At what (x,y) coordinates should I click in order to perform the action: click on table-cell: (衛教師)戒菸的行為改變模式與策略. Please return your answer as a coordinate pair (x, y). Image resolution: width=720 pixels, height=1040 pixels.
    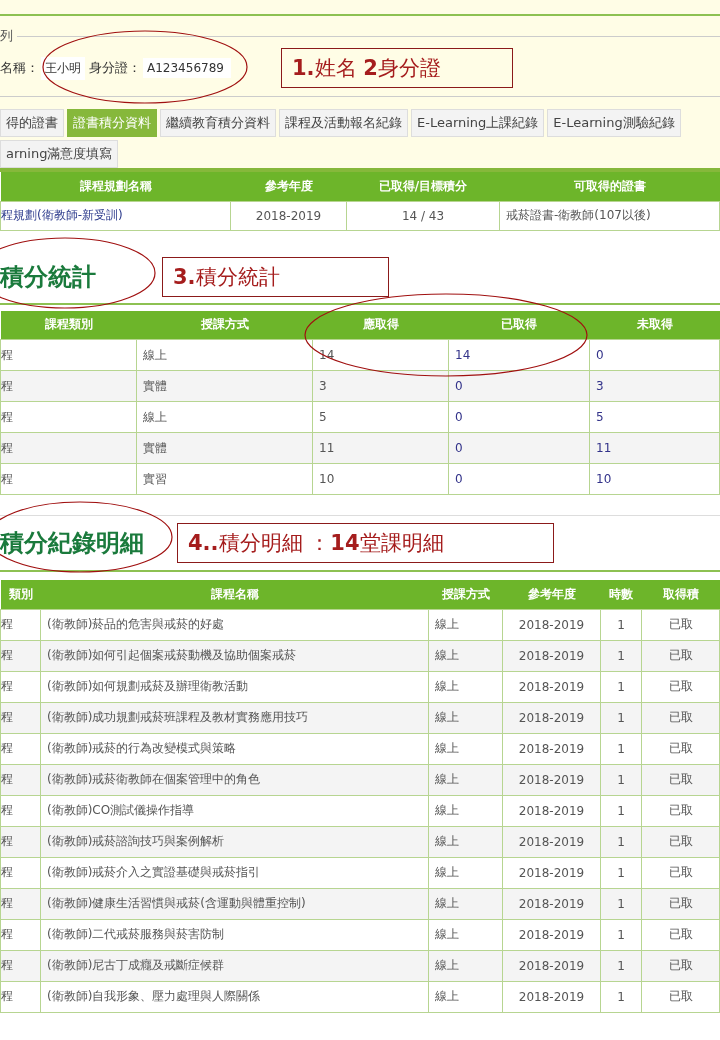
    Looking at the image, I should click on (234, 748).